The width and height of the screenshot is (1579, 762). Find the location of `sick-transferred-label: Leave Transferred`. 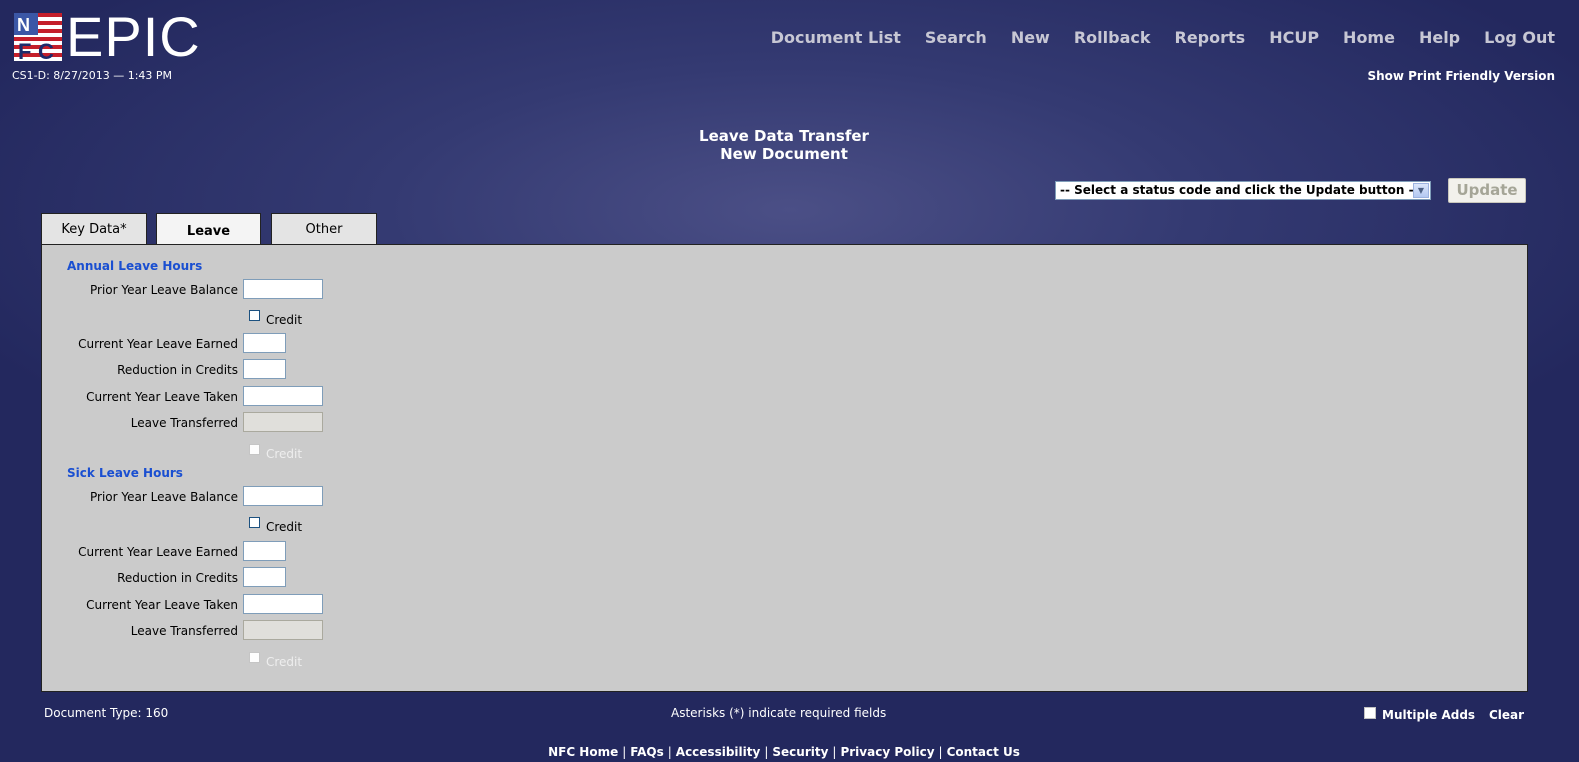

sick-transferred-label: Leave Transferred is located at coordinates (184, 631).